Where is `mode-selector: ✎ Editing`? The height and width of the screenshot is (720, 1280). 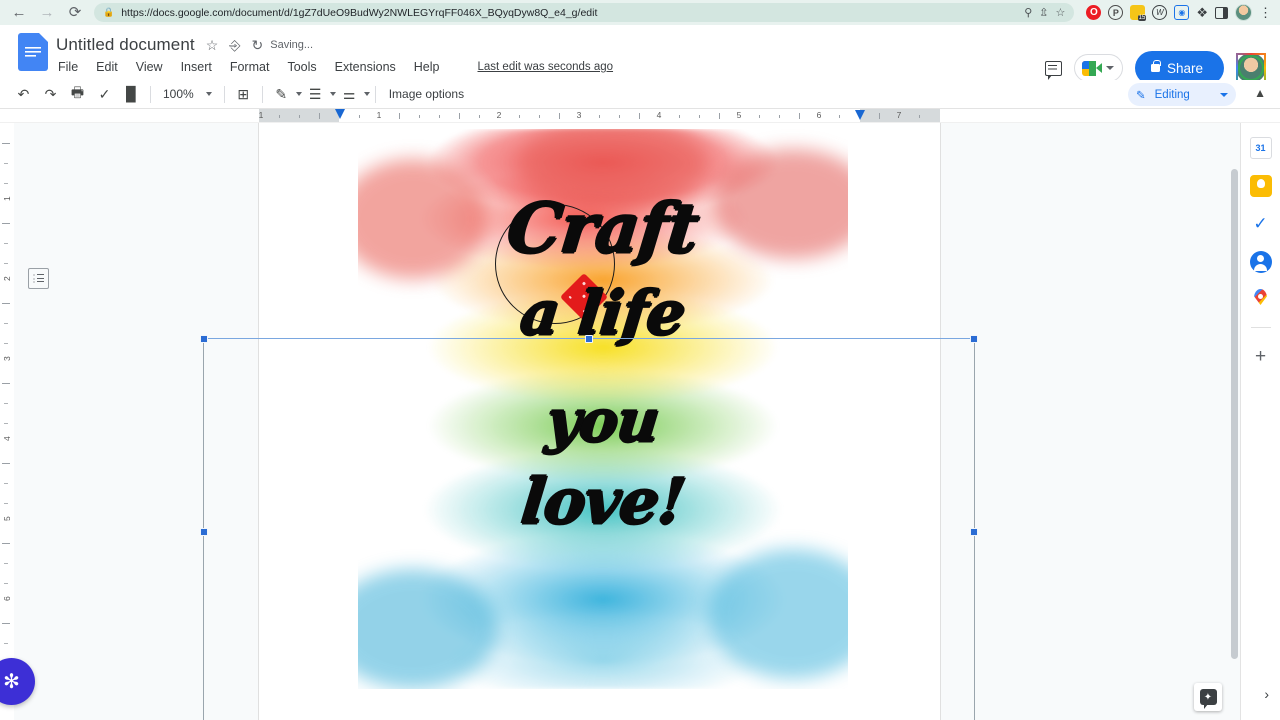 mode-selector: ✎ Editing is located at coordinates (1182, 94).